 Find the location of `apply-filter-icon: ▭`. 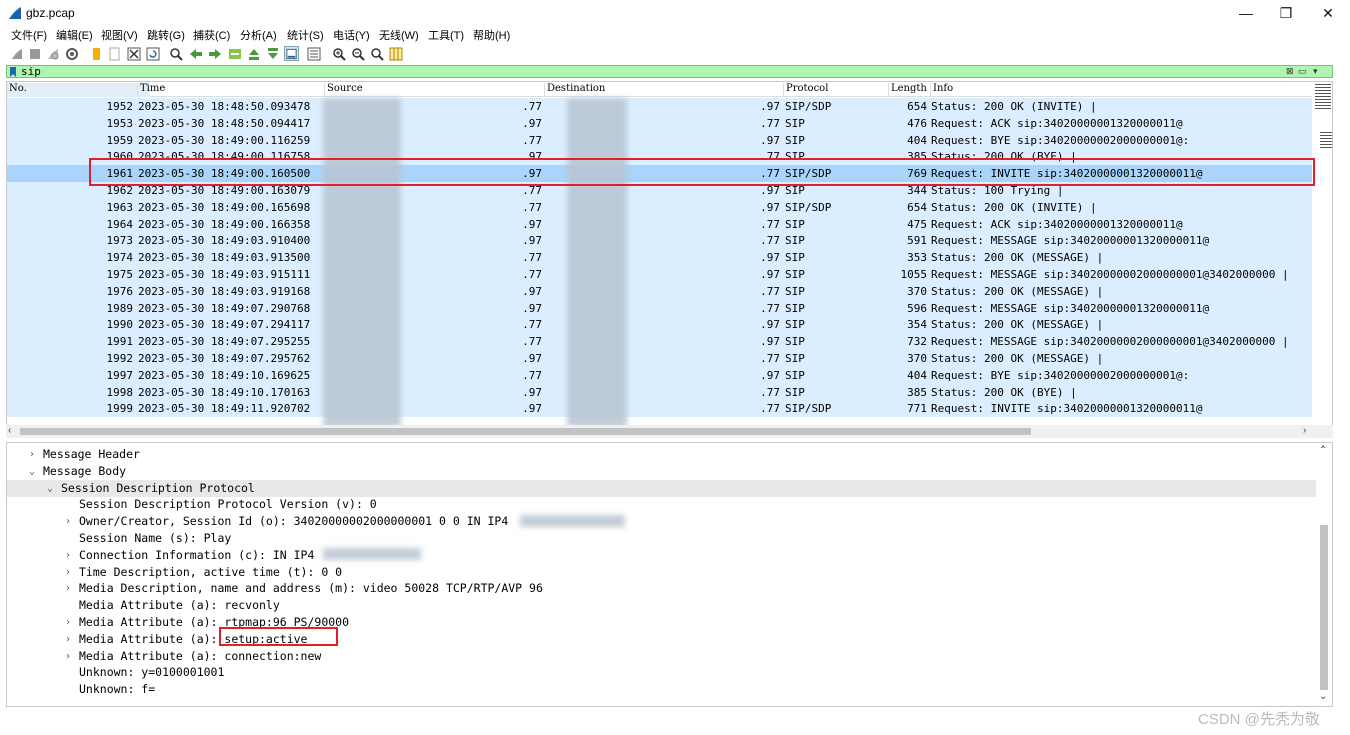

apply-filter-icon: ▭ is located at coordinates (1302, 71).